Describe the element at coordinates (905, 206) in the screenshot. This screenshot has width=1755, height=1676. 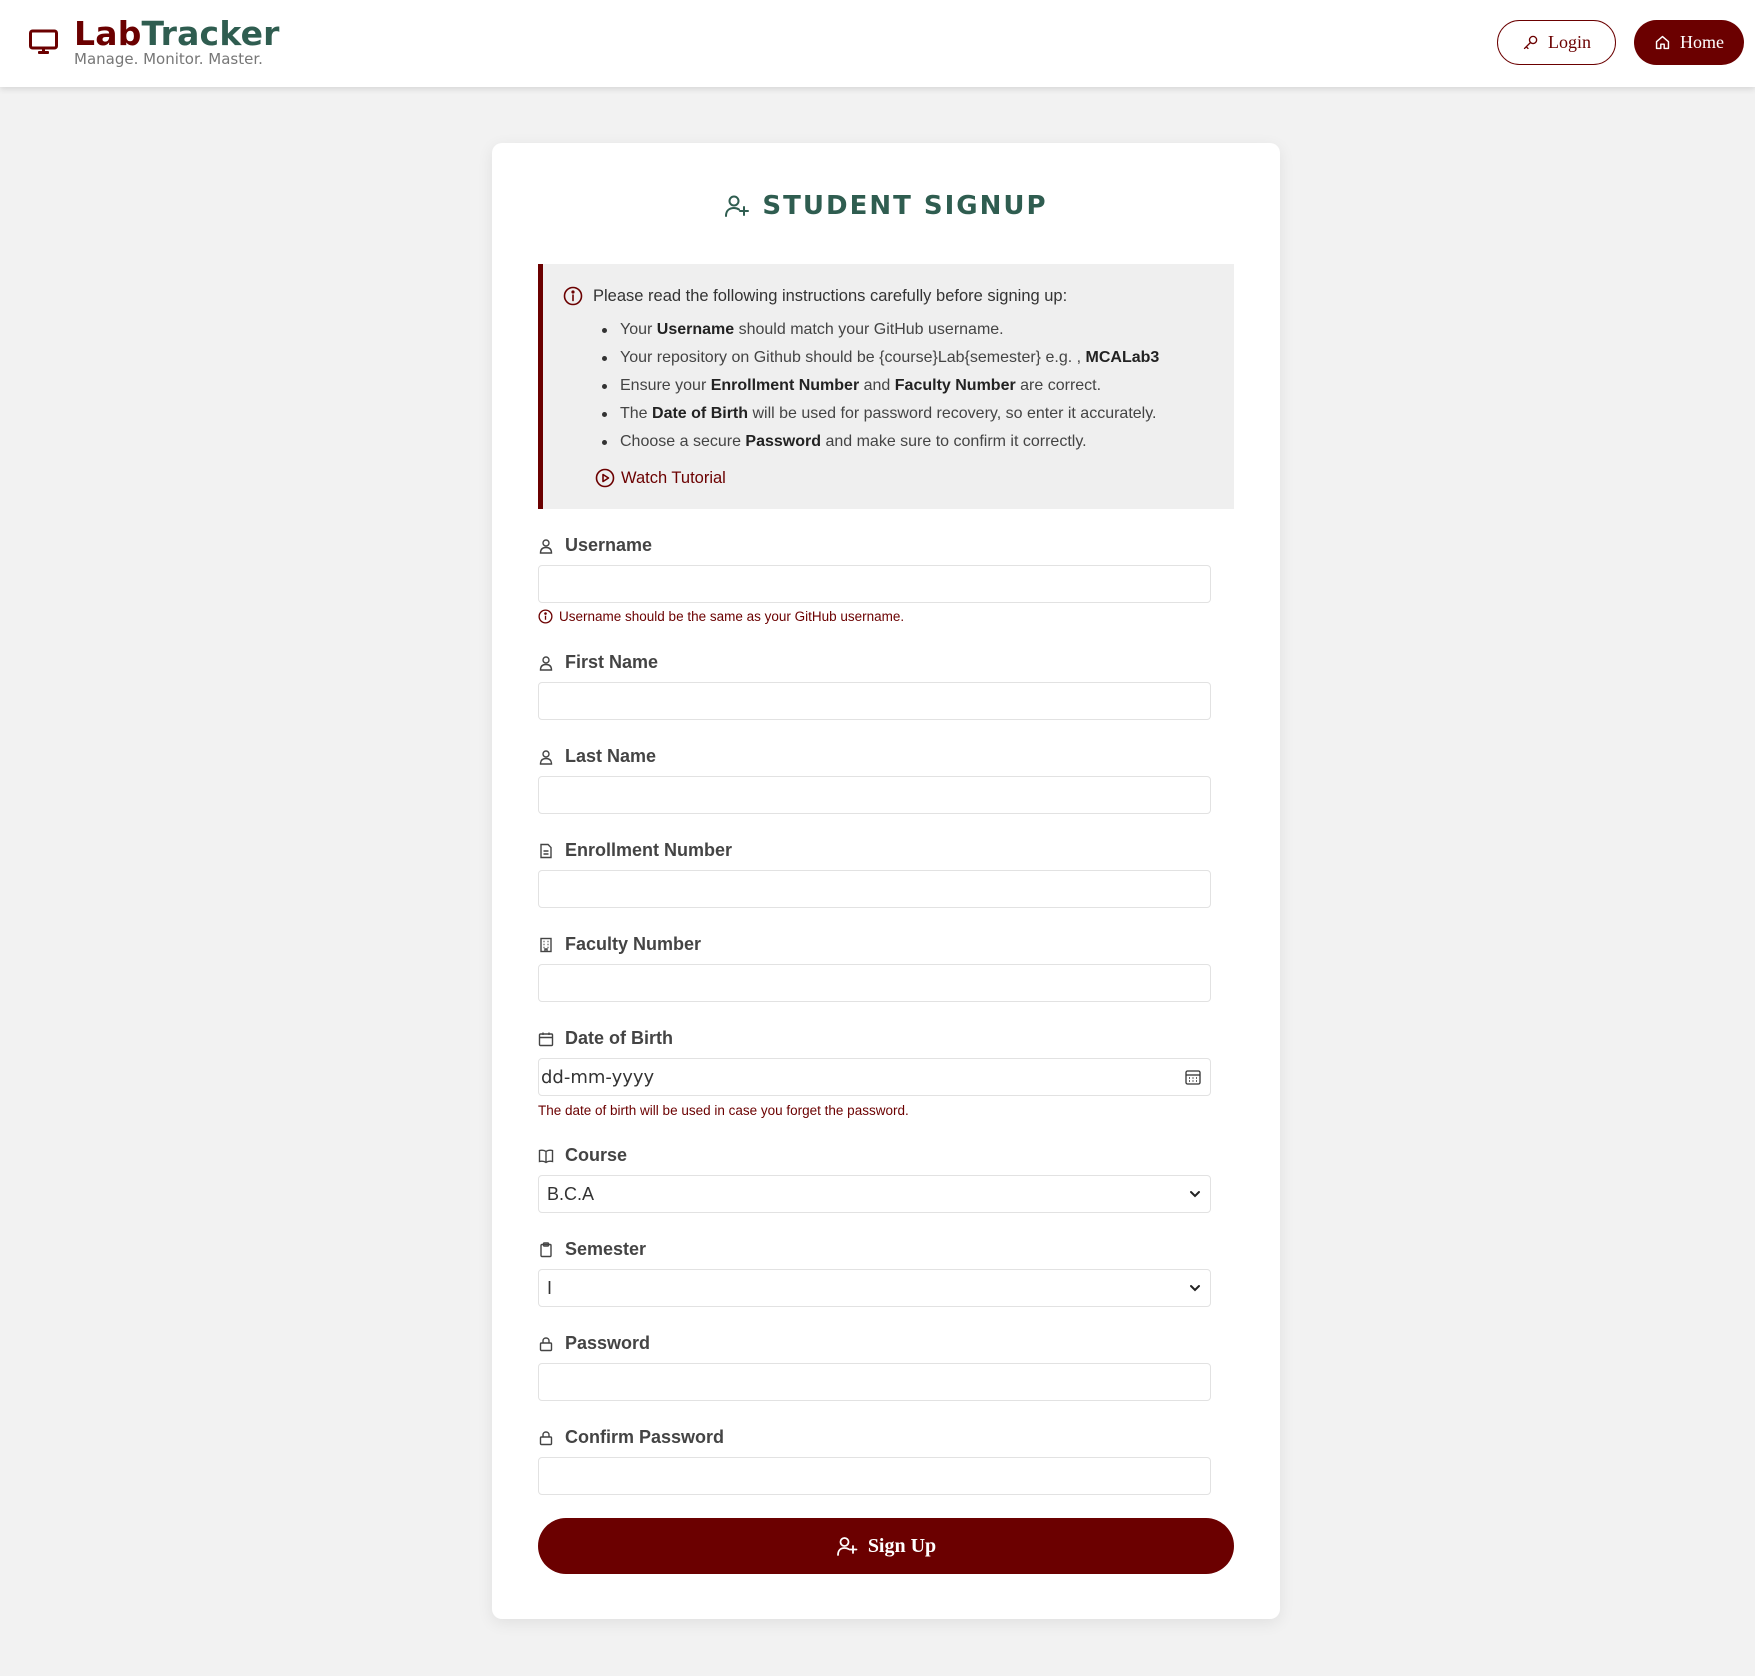
I see `title-text: STUDENT SIGNUP` at that location.